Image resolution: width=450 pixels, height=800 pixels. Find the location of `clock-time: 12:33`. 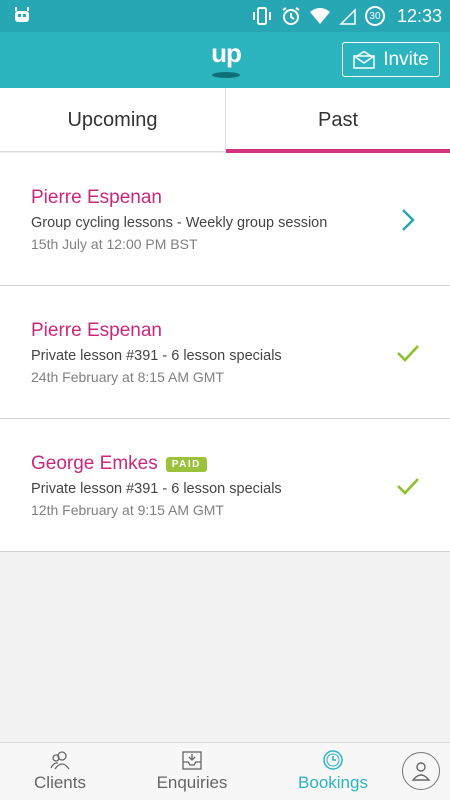

clock-time: 12:33 is located at coordinates (419, 15).